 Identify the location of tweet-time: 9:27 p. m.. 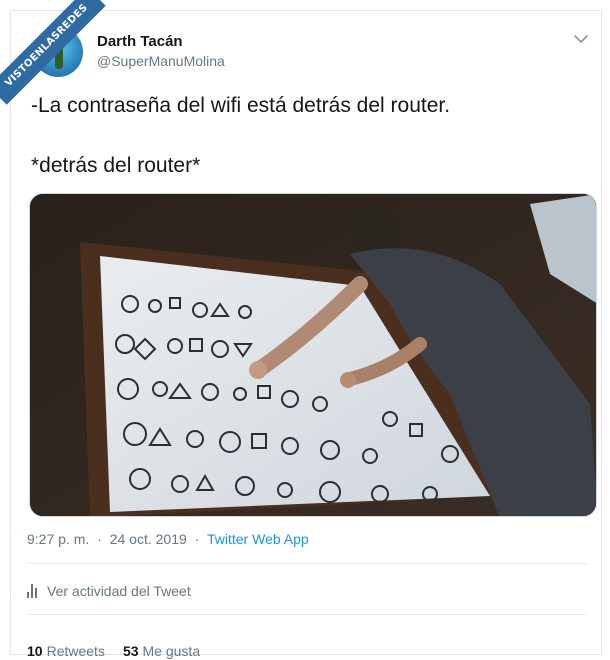
(58, 539).